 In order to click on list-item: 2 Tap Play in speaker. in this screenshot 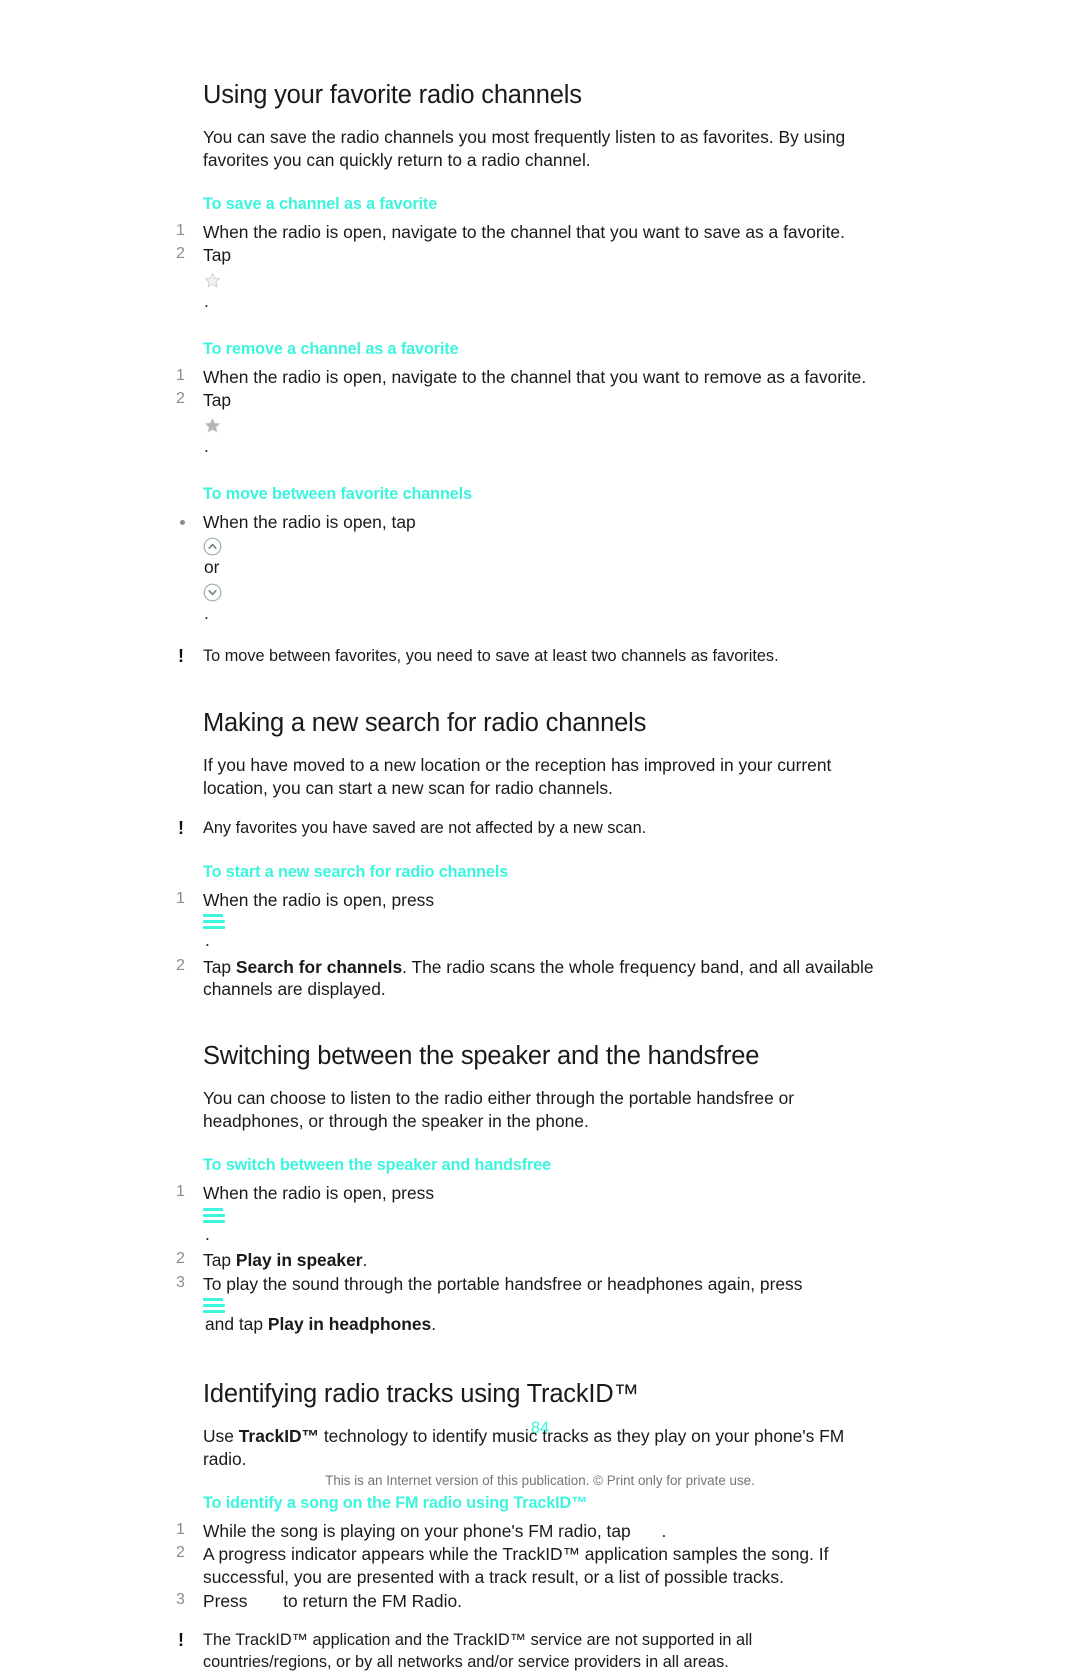, I will do `click(534, 1260)`.